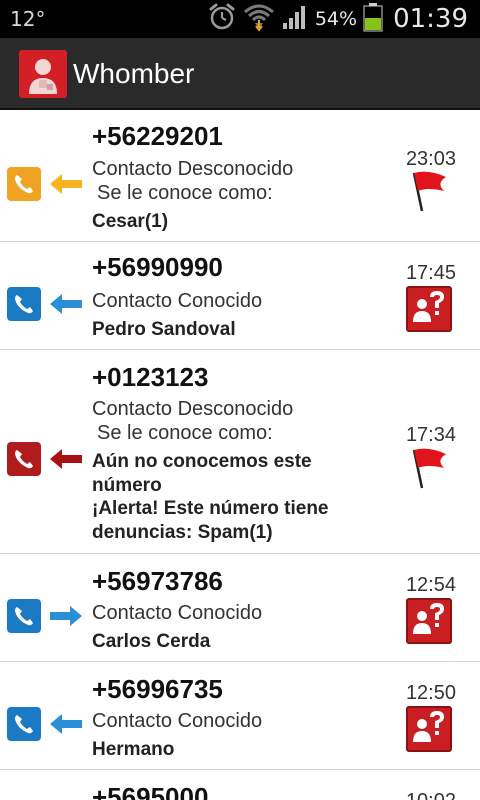 This screenshot has height=800, width=480. I want to click on spam-alert-cont: denuncias: Spam(1), so click(182, 532).